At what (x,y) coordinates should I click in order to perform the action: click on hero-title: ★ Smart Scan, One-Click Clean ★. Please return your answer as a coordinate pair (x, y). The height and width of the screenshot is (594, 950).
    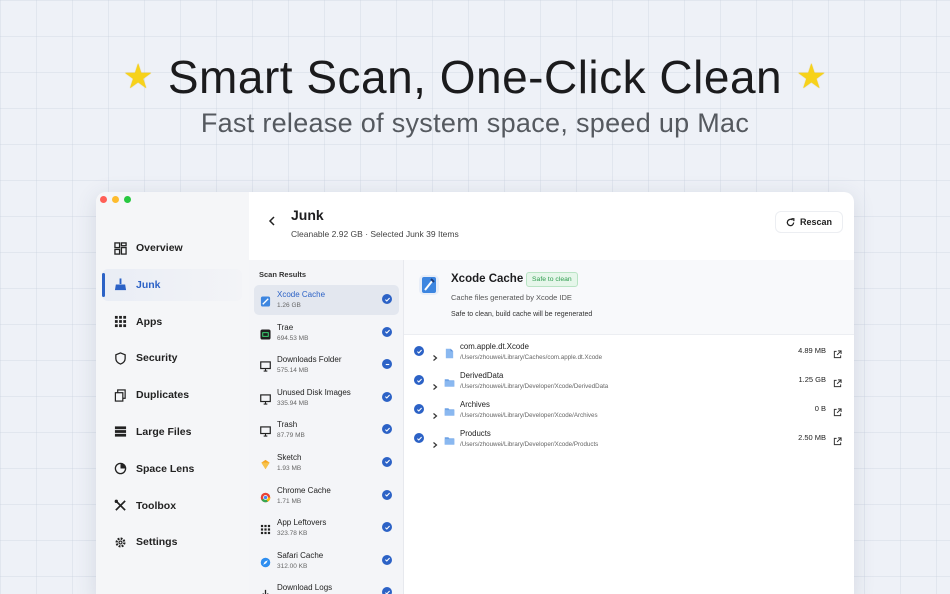
    Looking at the image, I should click on (475, 77).